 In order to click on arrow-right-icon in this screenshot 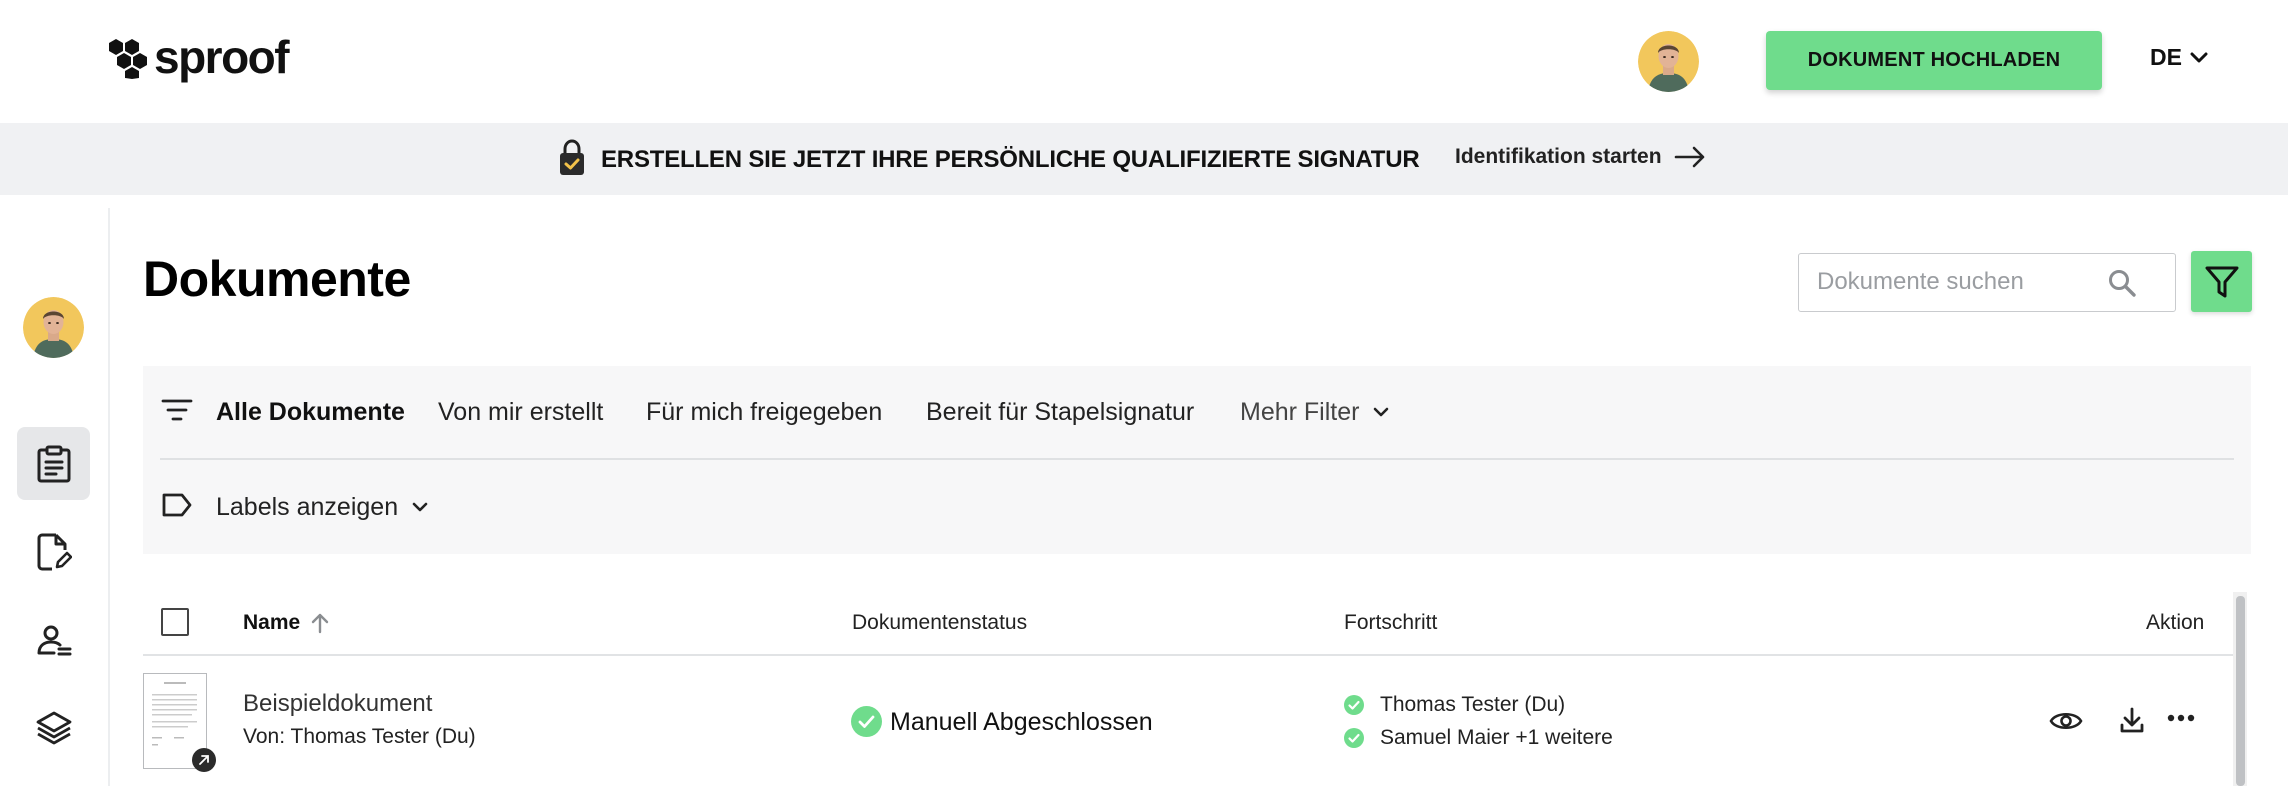, I will do `click(1689, 157)`.